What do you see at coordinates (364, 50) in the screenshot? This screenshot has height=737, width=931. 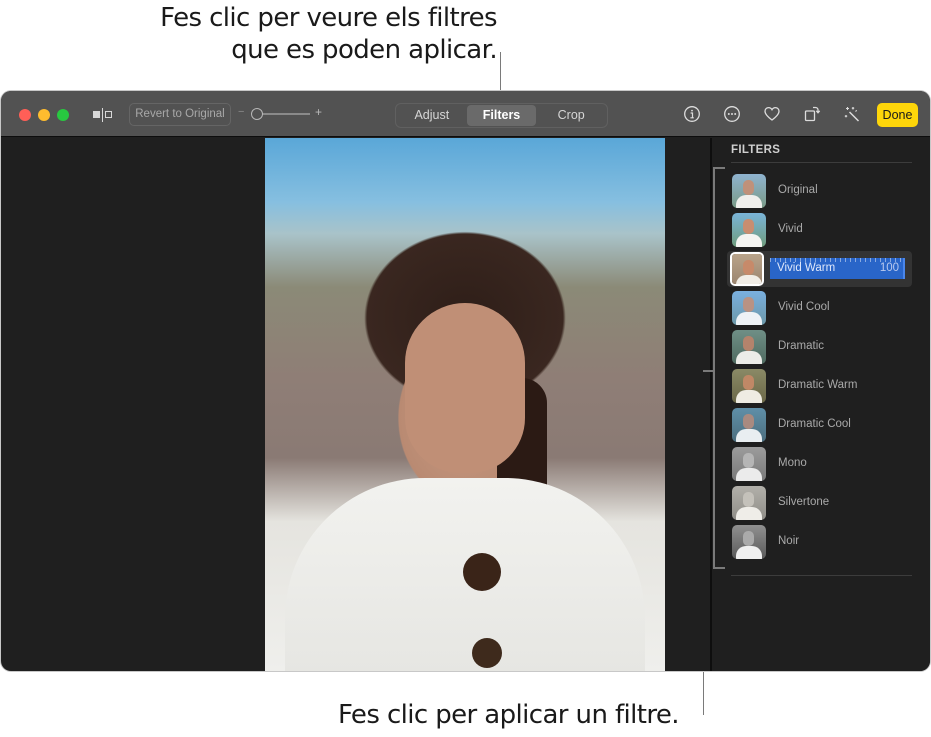 I see `callout-line-2: que es poden aplicar.` at bounding box center [364, 50].